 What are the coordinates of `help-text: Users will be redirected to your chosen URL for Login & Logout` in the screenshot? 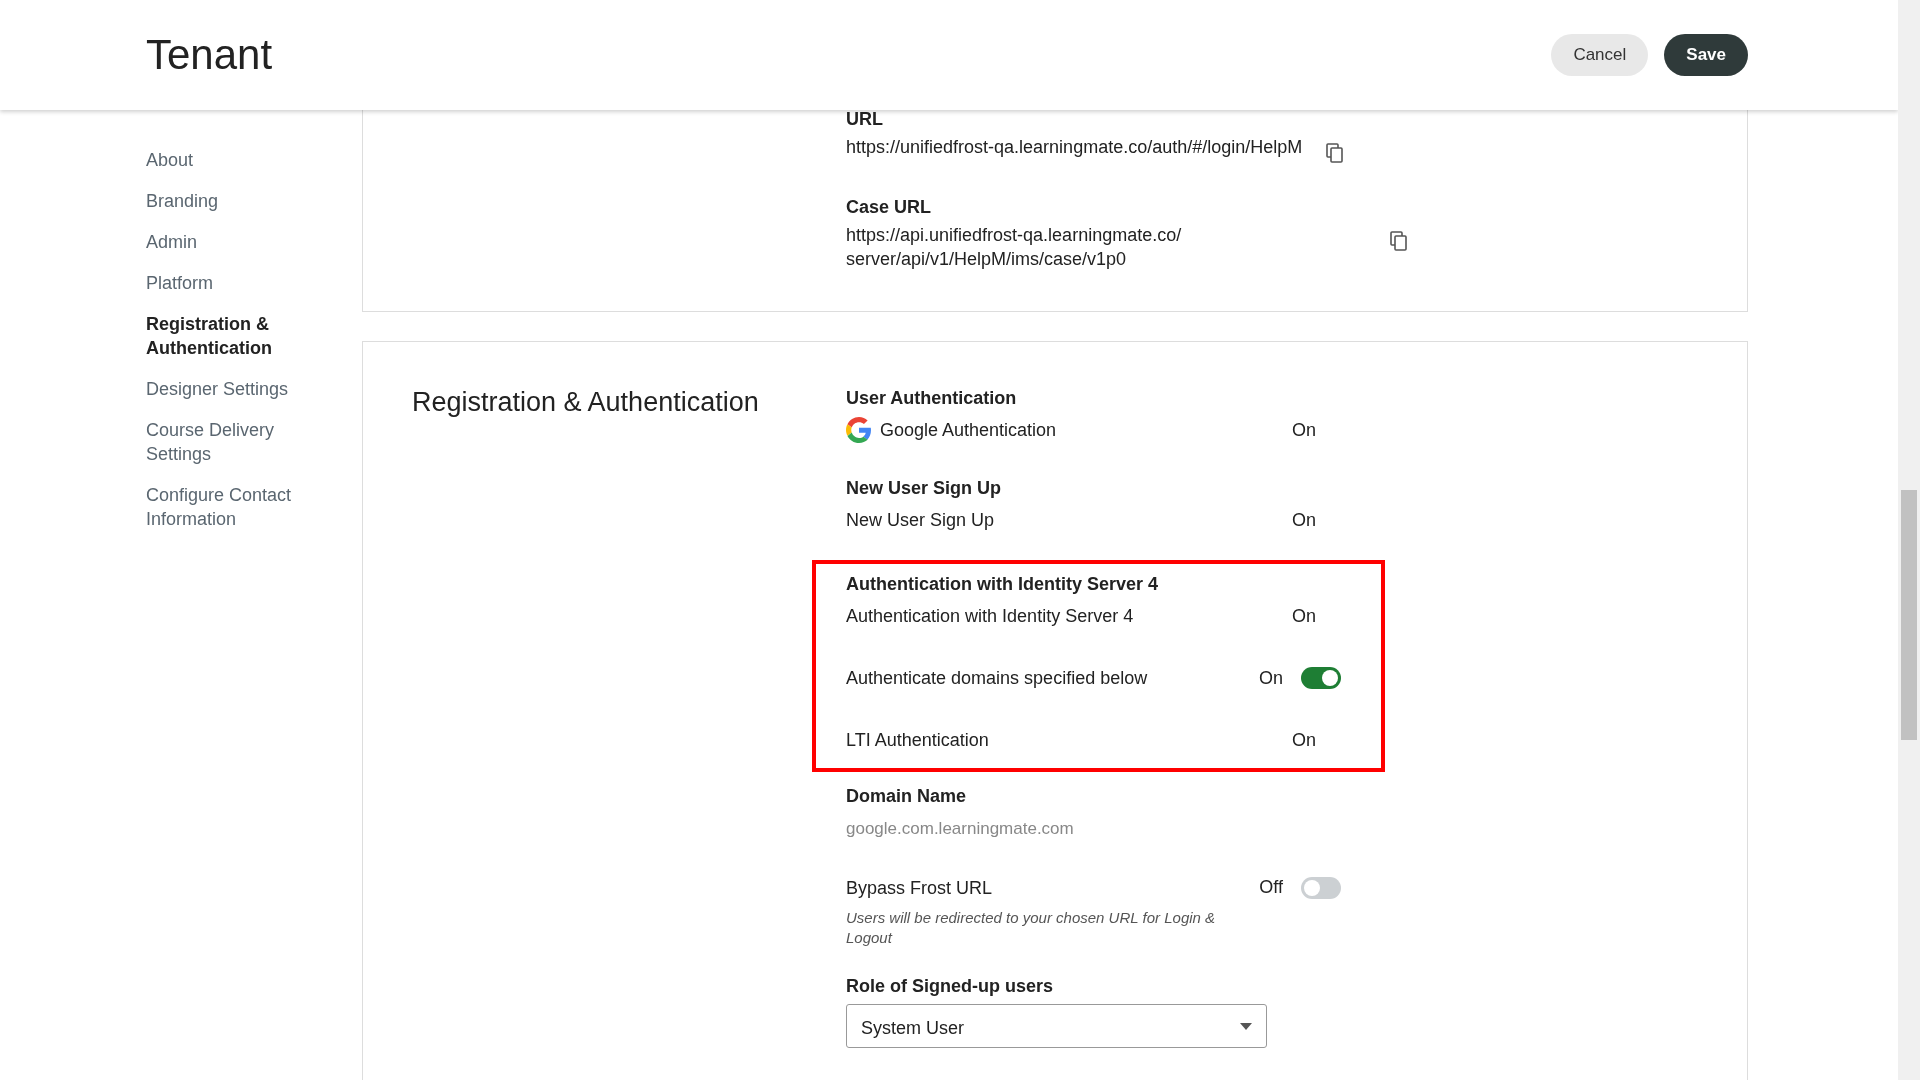 It's located at (1031, 927).